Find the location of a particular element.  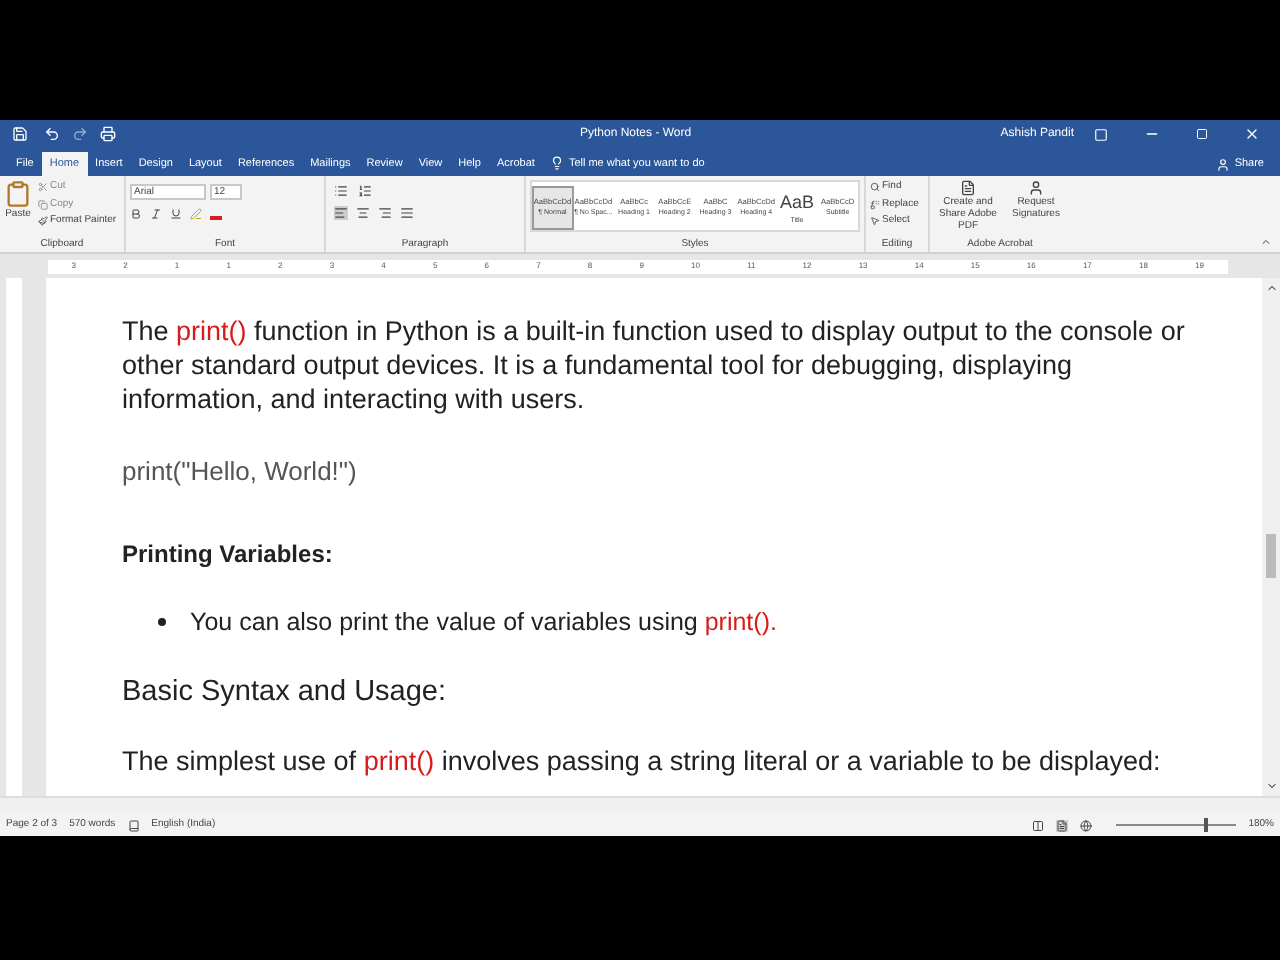

lightbulb-icon is located at coordinates (557, 163).